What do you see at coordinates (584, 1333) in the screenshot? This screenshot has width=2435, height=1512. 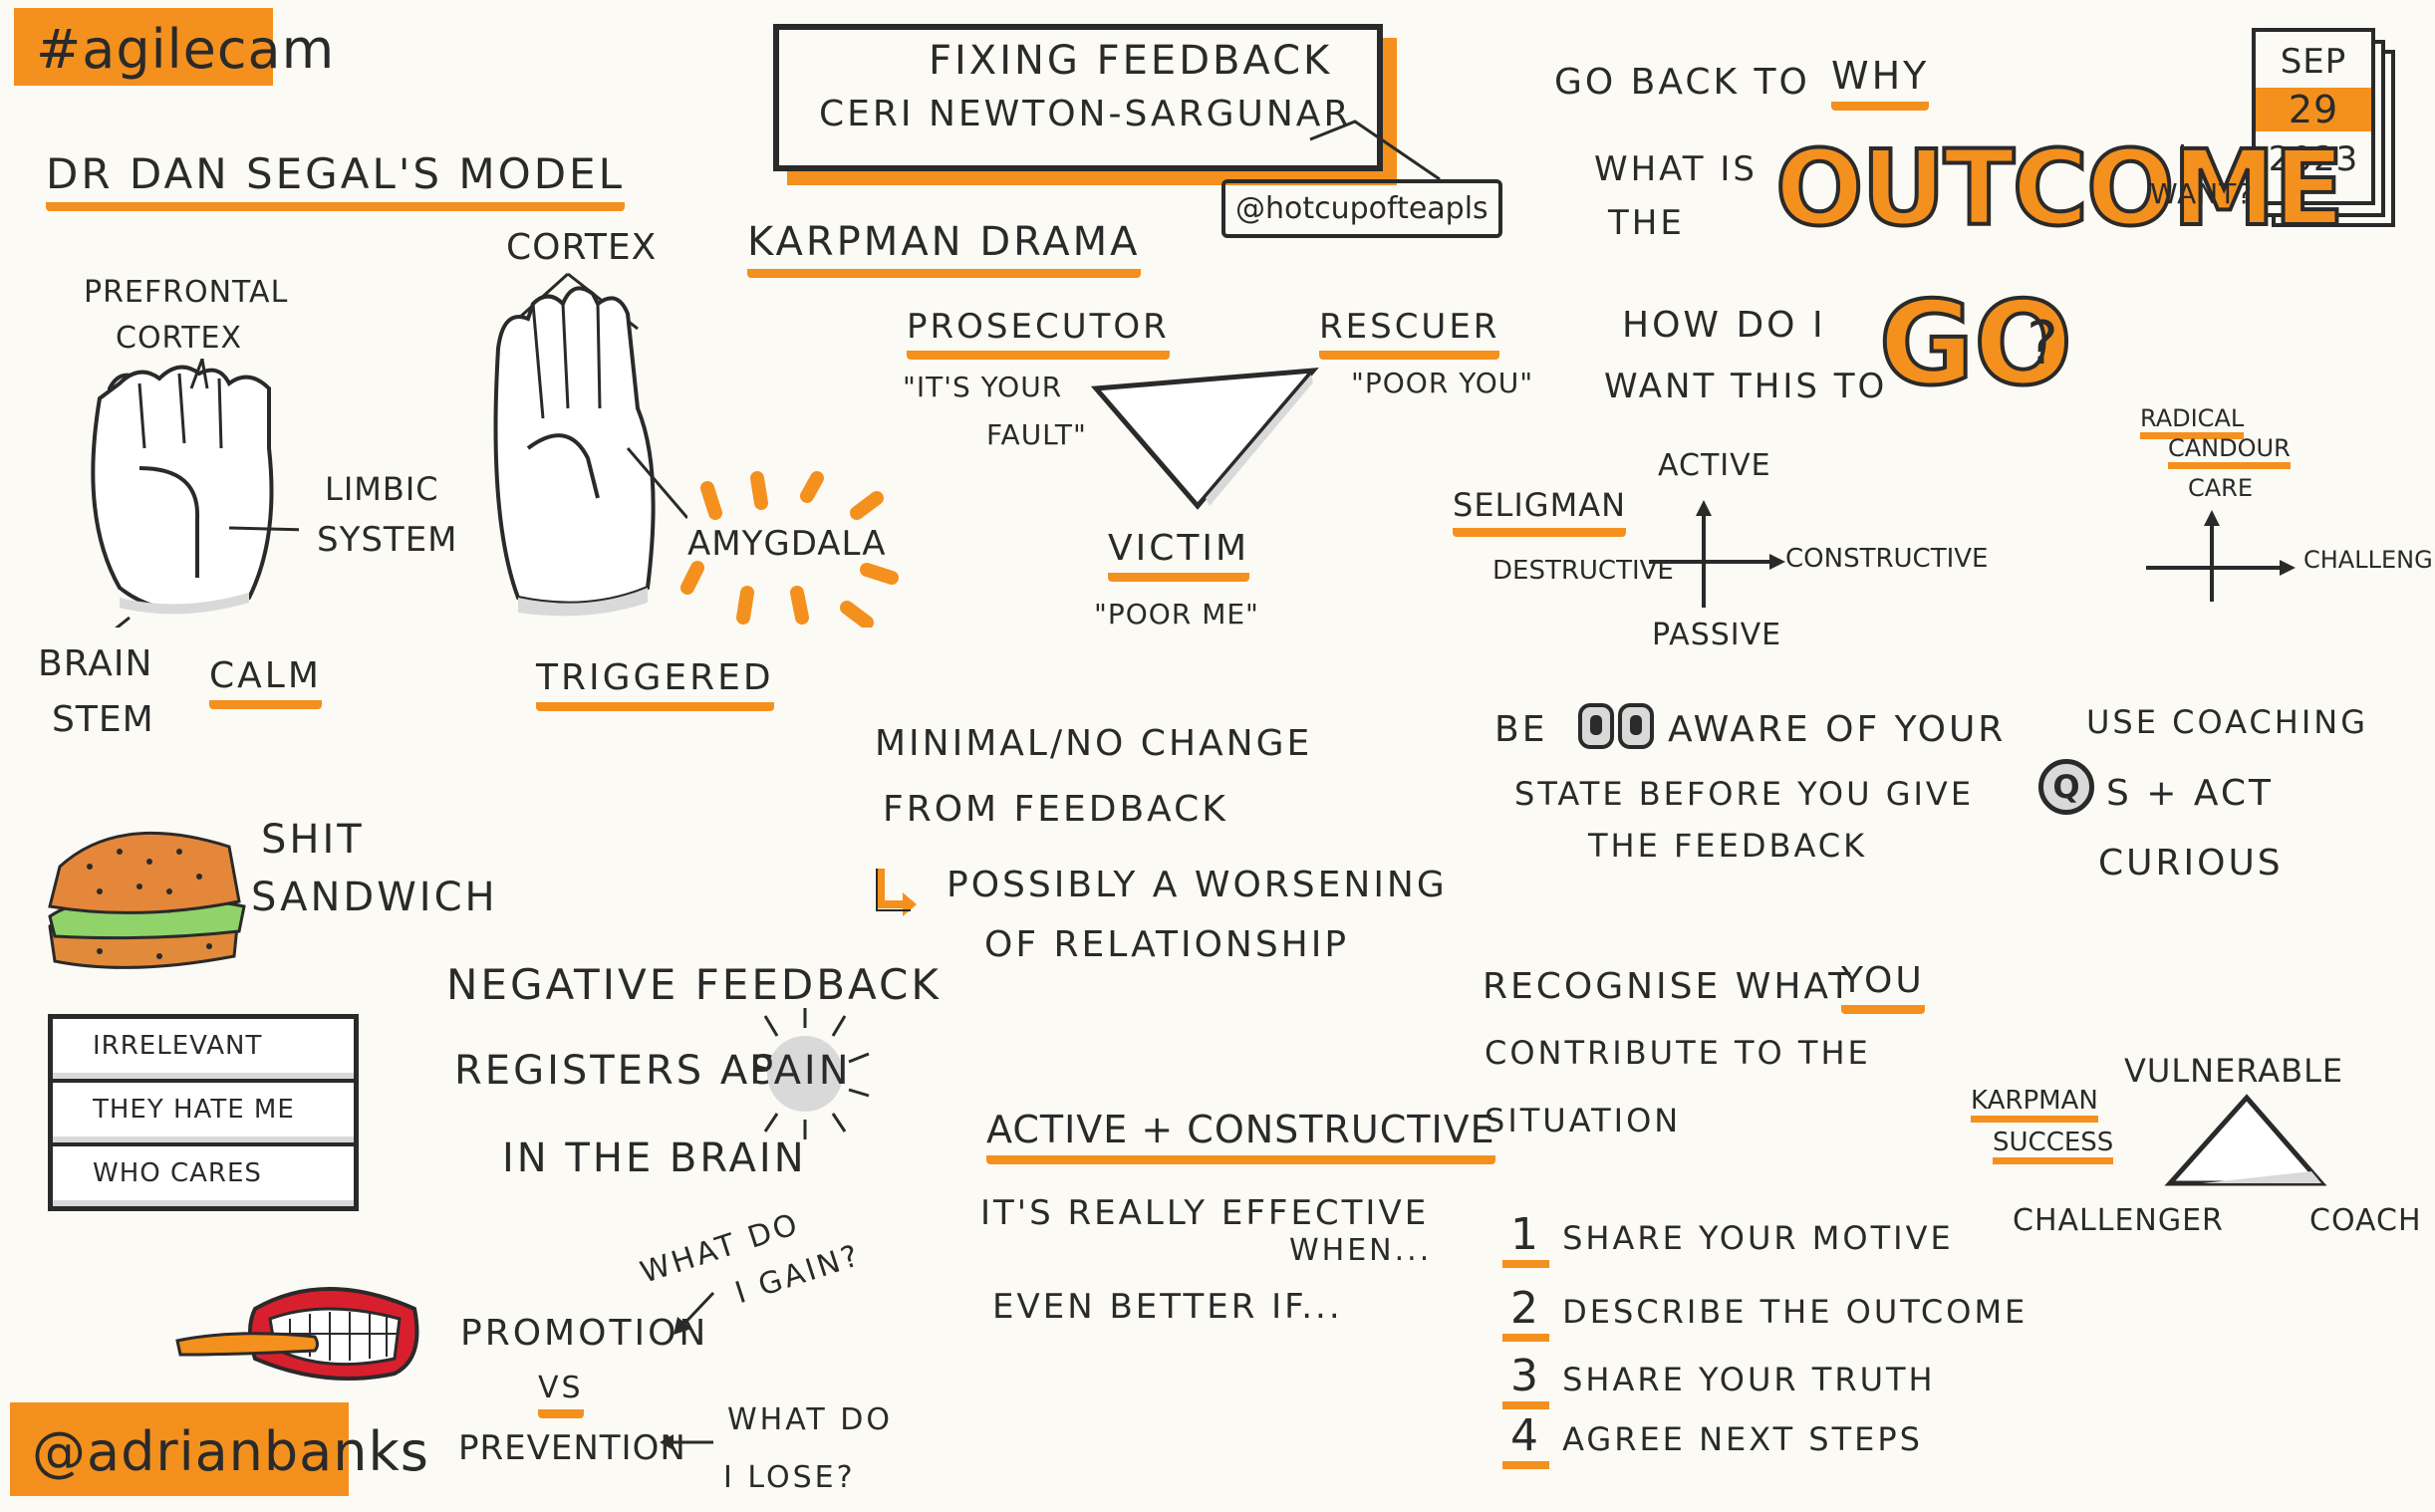 I see `promotion-text: PROMOTION` at bounding box center [584, 1333].